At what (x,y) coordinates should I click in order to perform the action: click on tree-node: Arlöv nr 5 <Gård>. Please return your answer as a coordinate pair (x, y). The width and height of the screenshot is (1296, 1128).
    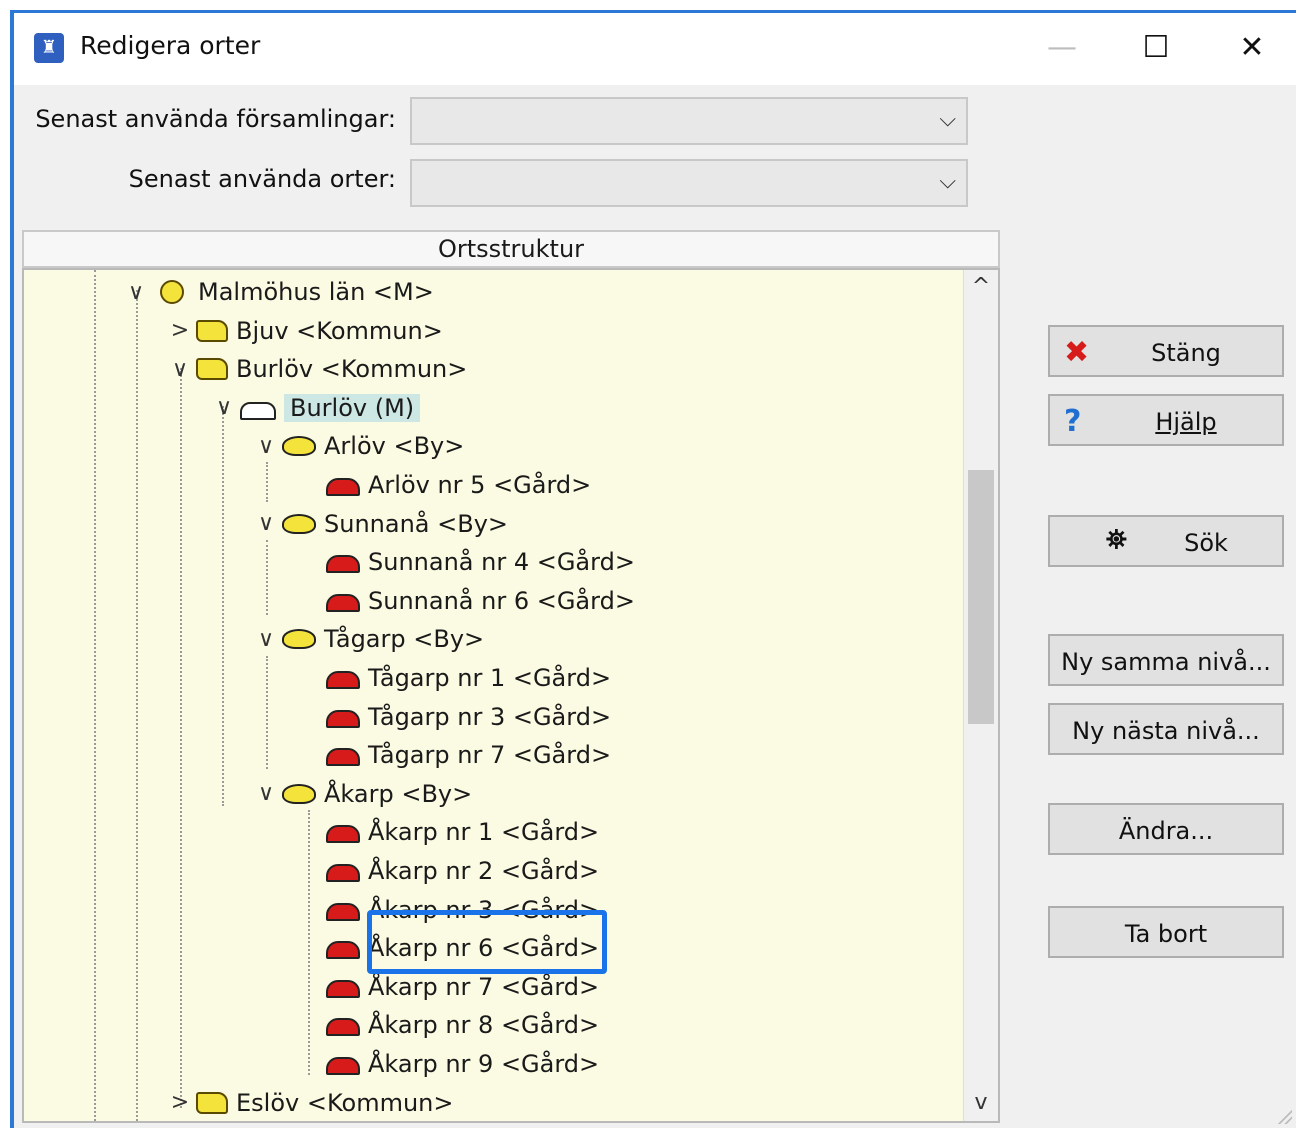
    Looking at the image, I should click on (444, 485).